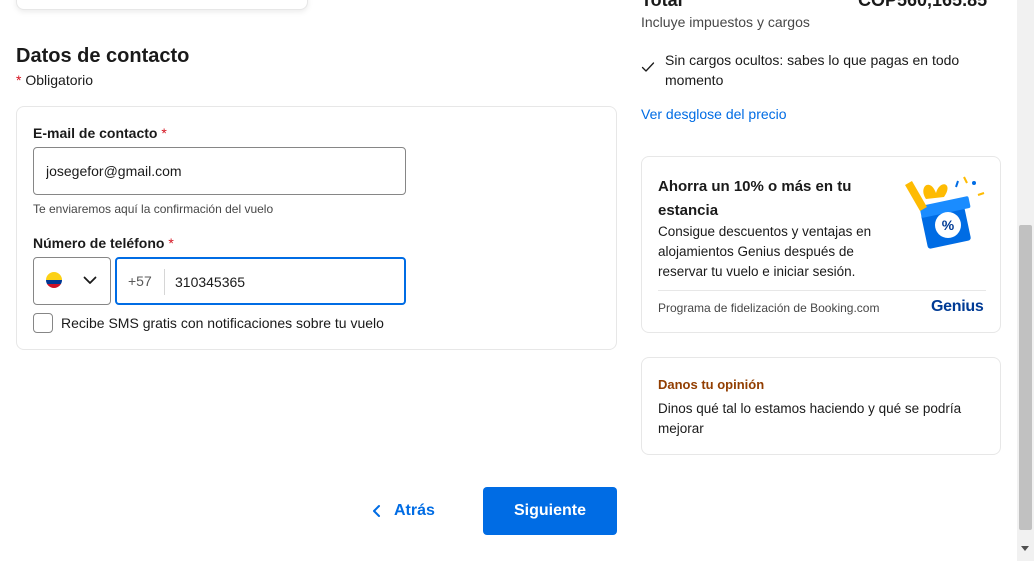 This screenshot has height=561, width=1034. I want to click on required-note: * Obligatorio, so click(54, 80).